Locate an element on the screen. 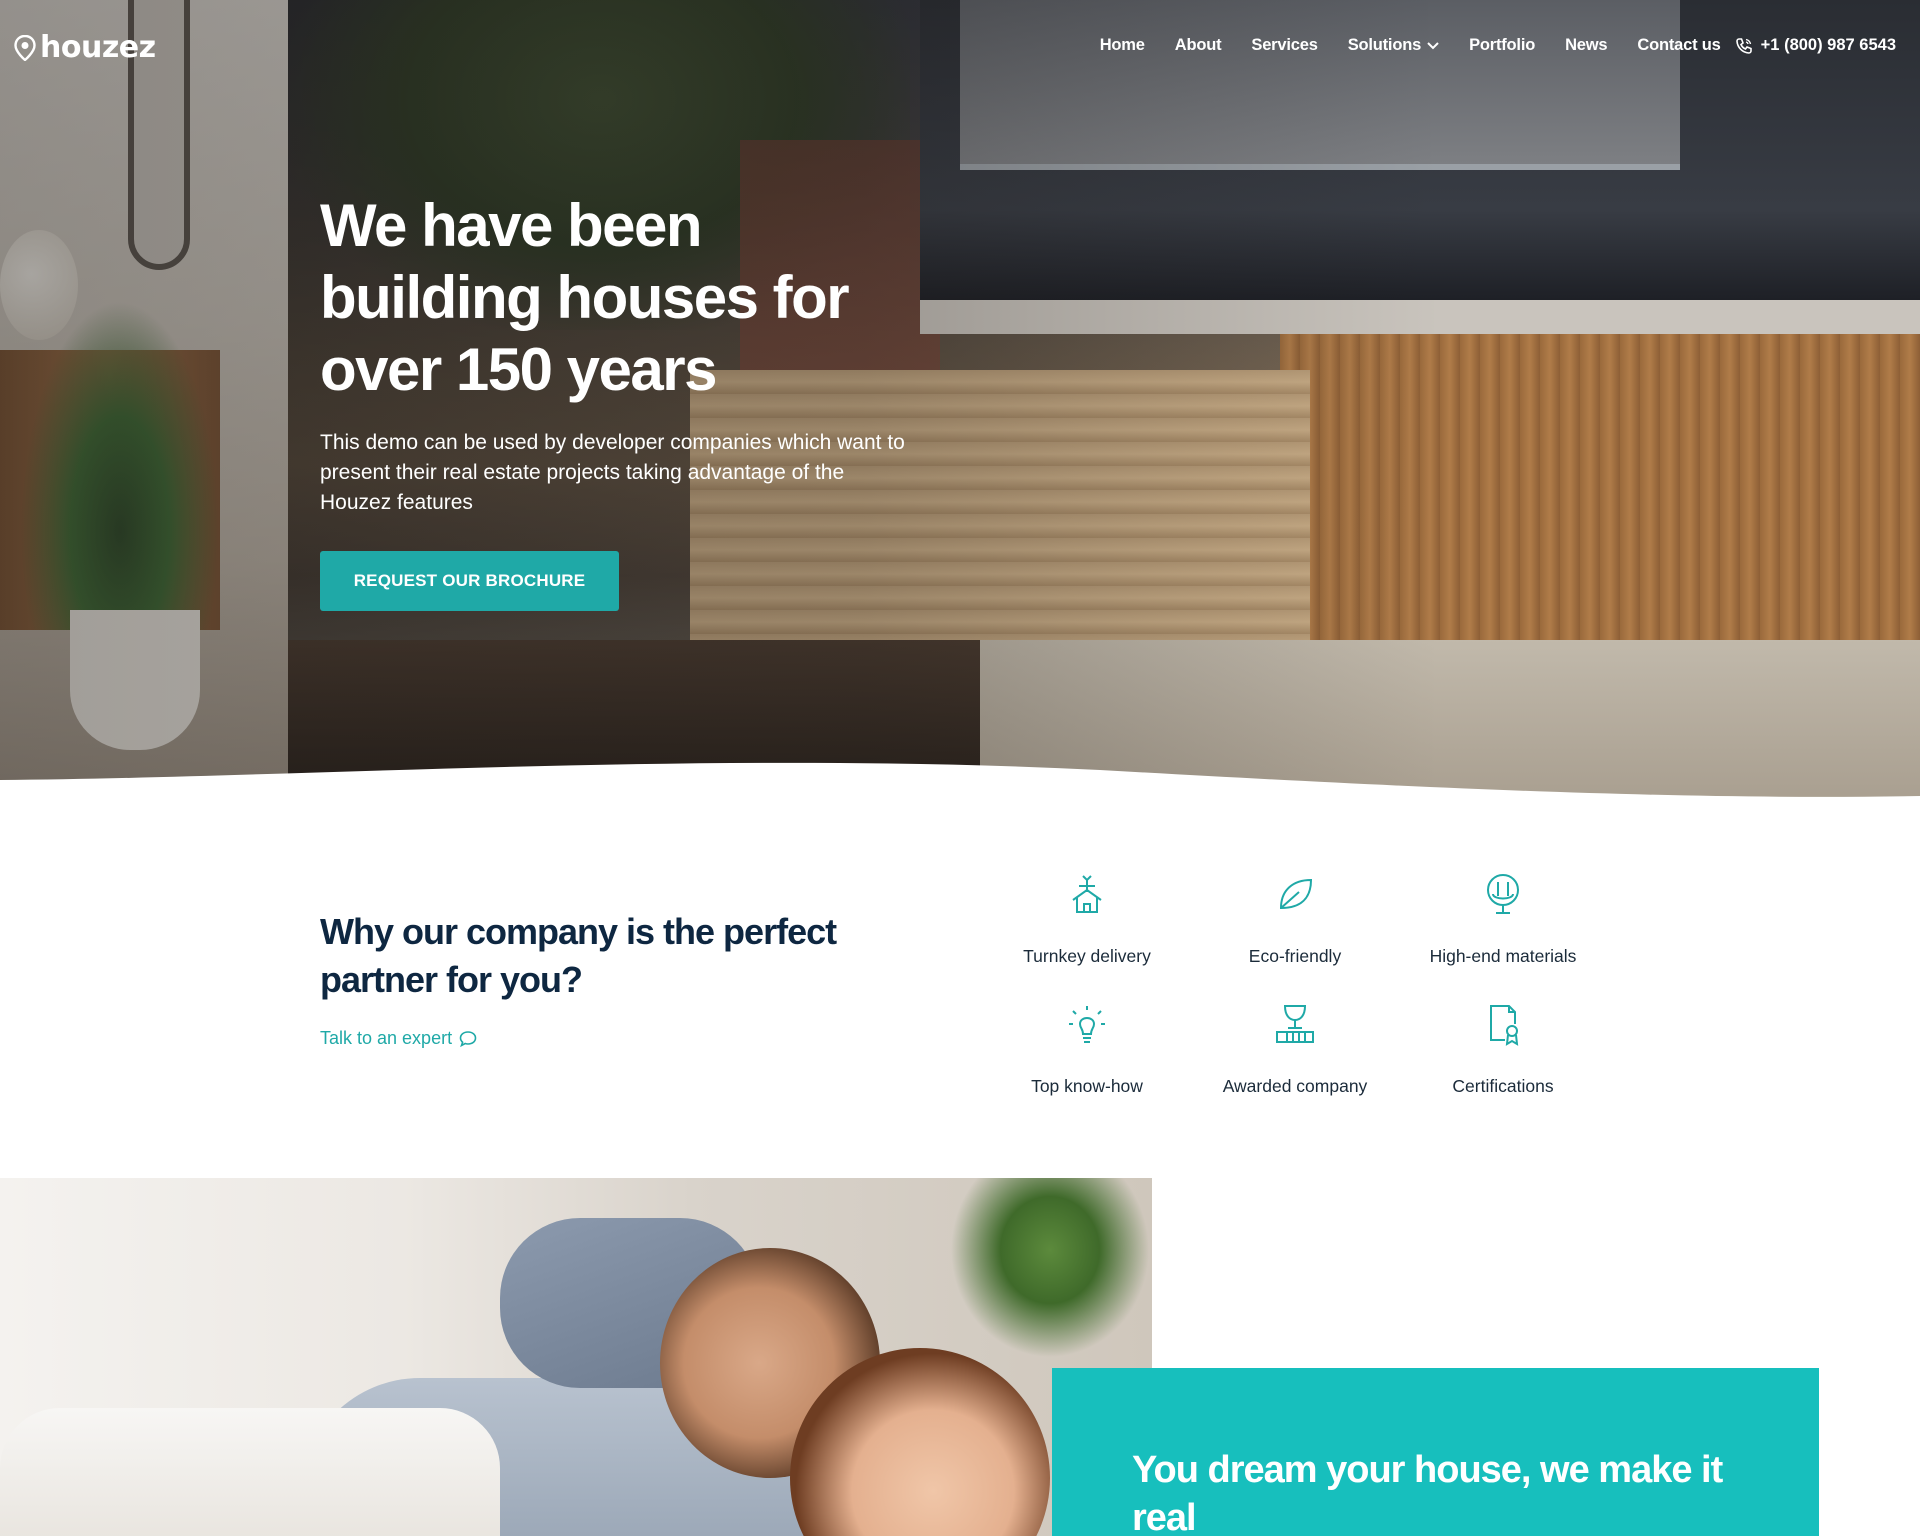 This screenshot has width=1920, height=1536. nav-solutions-label: Solutions is located at coordinates (1384, 45).